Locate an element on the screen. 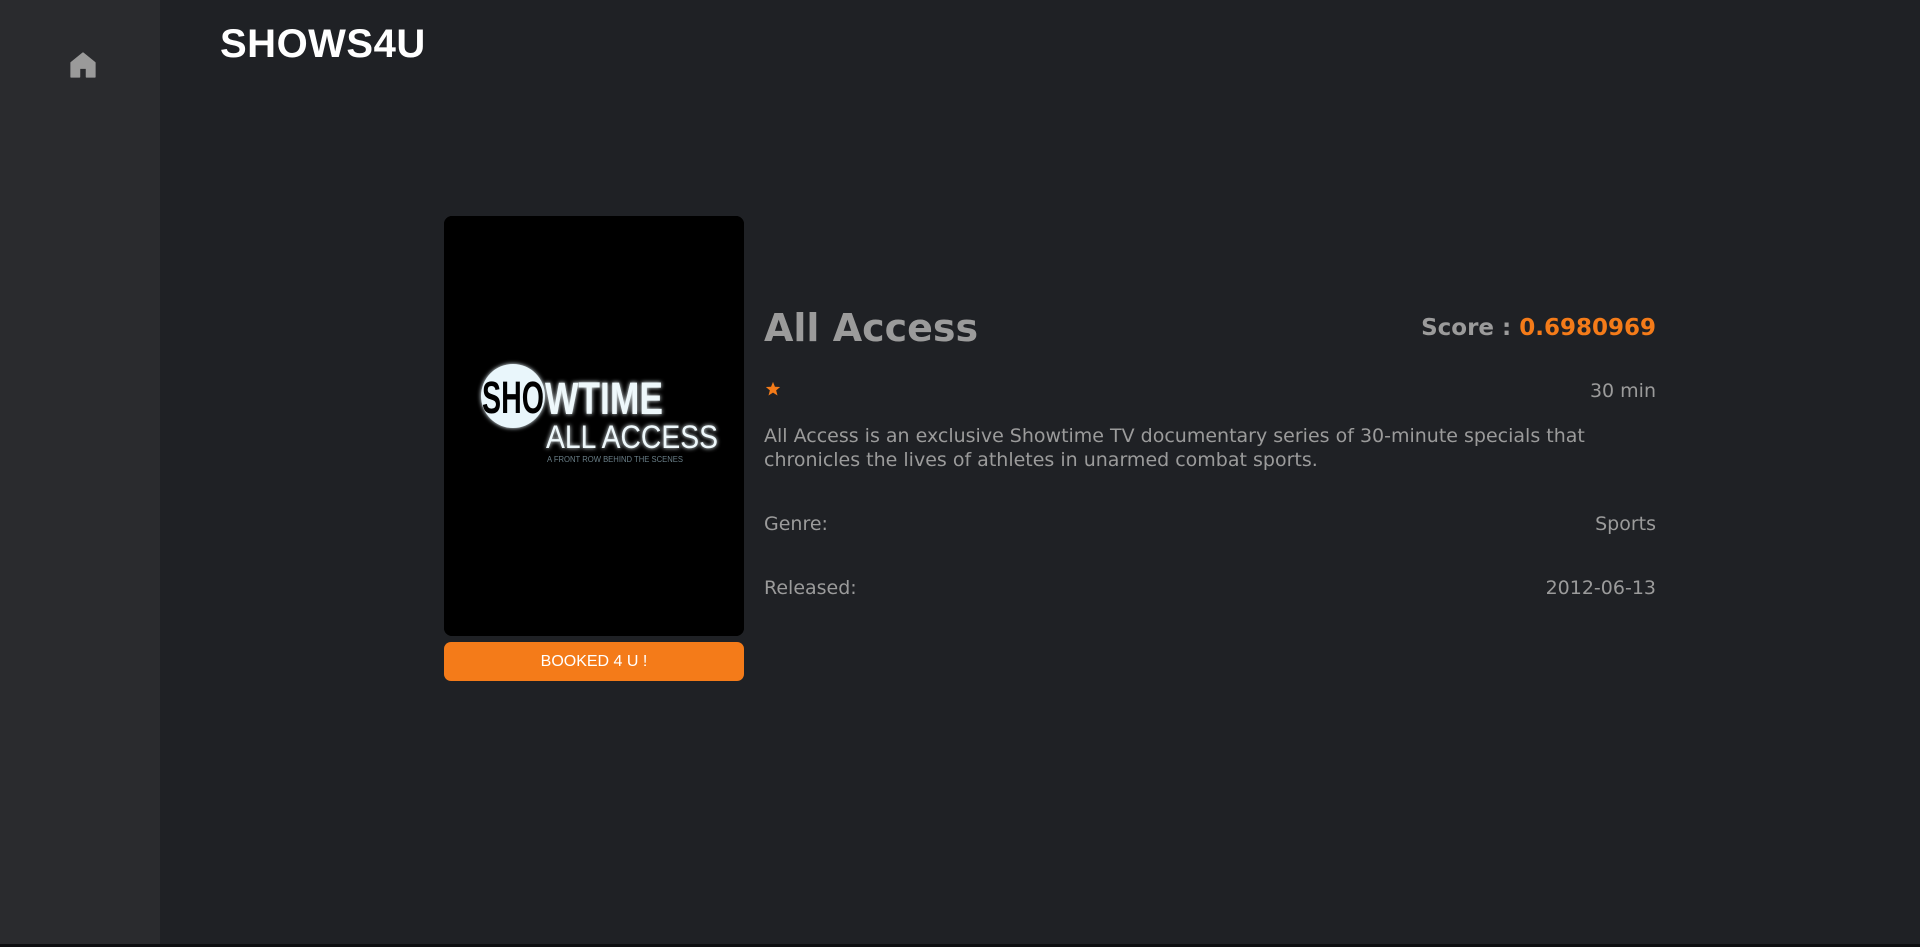 Image resolution: width=1920 pixels, height=947 pixels. genre-label: Genre: is located at coordinates (796, 524).